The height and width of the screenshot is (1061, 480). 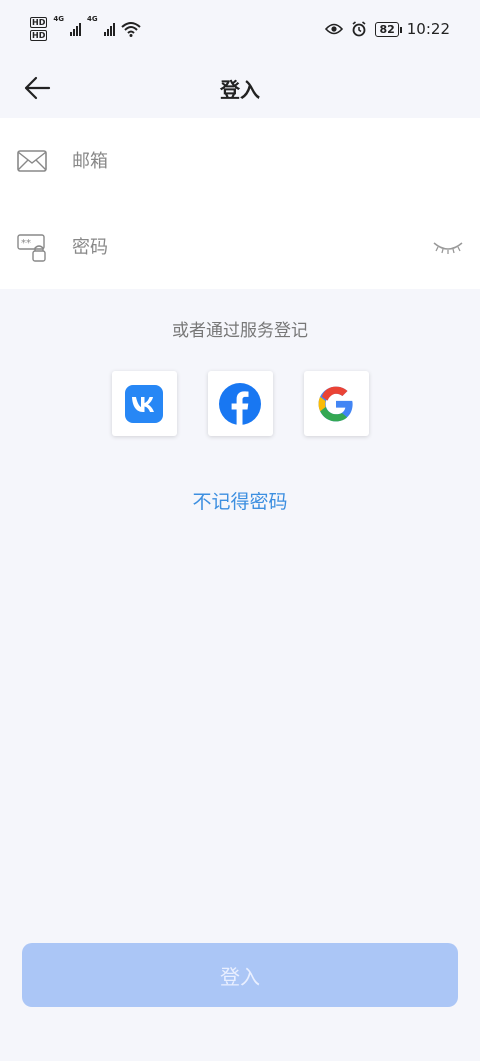 I want to click on vk-icon, so click(x=144, y=403).